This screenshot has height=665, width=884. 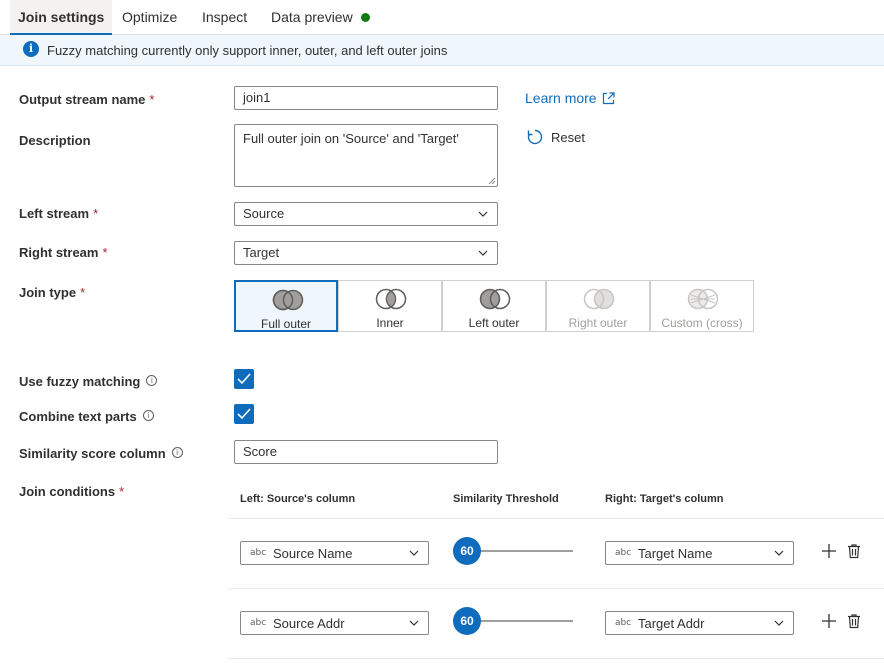 What do you see at coordinates (664, 499) in the screenshot?
I see `right-column-header: Right: Target's column` at bounding box center [664, 499].